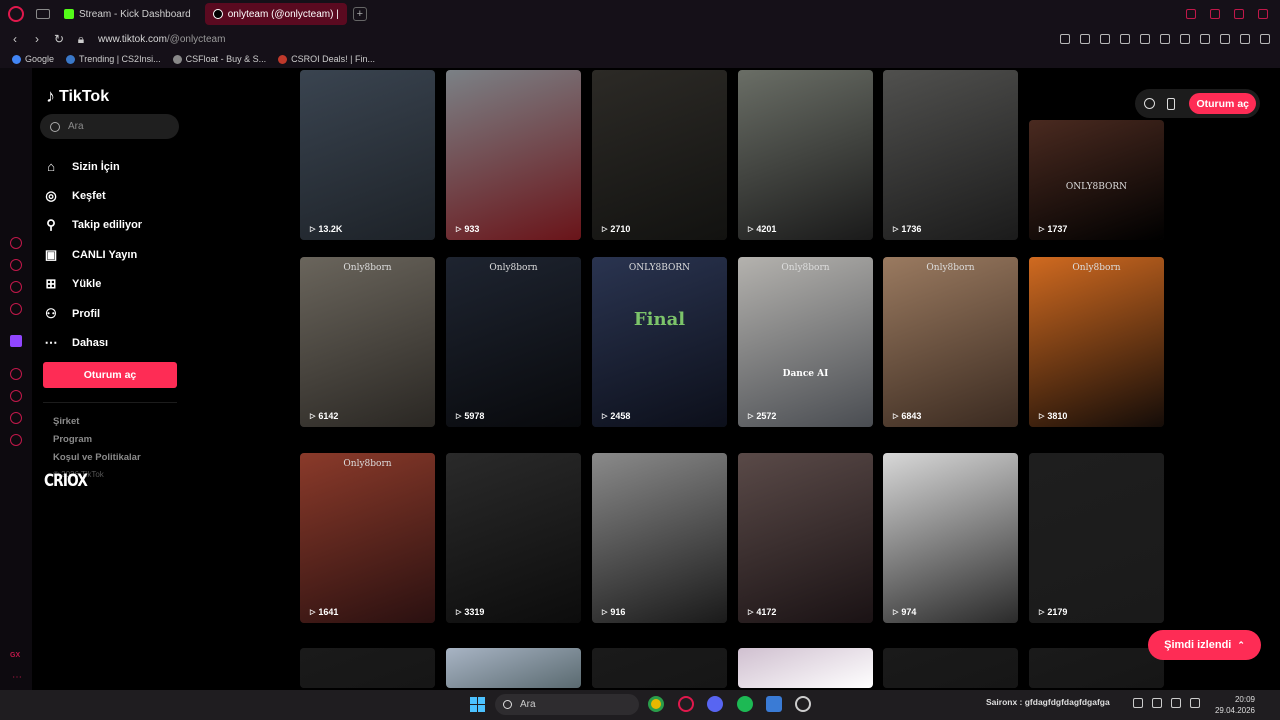 Image resolution: width=1280 pixels, height=720 pixels. What do you see at coordinates (33, 59) in the screenshot?
I see `bookmark-google: Google` at bounding box center [33, 59].